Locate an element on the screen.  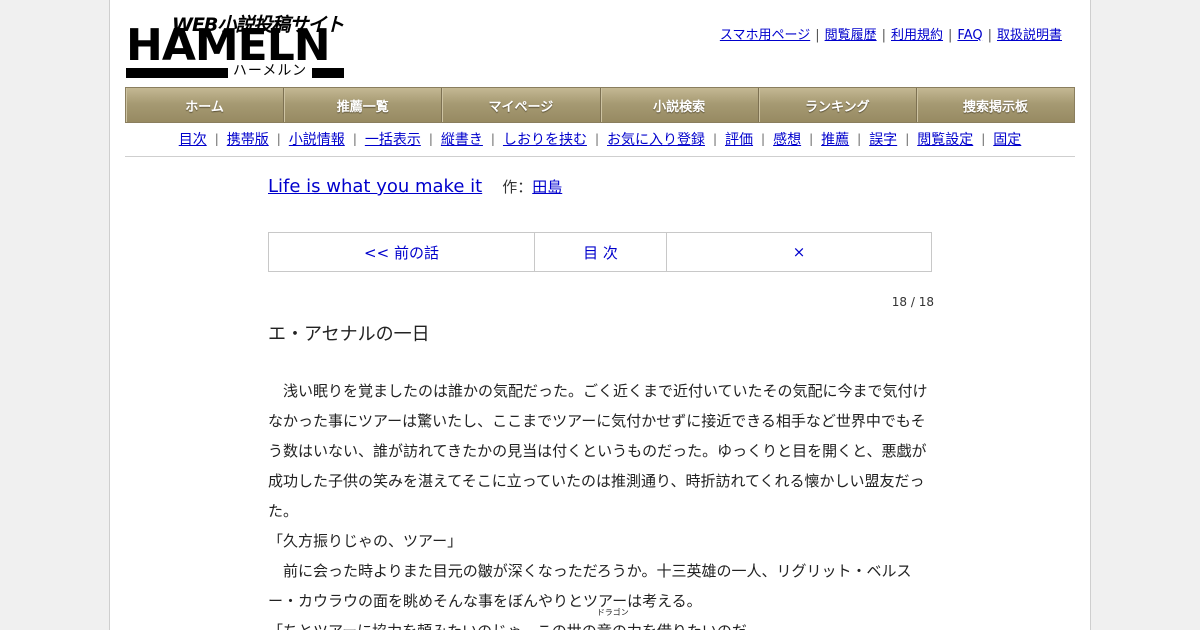
link-terms: 利用規約 is located at coordinates (917, 35).